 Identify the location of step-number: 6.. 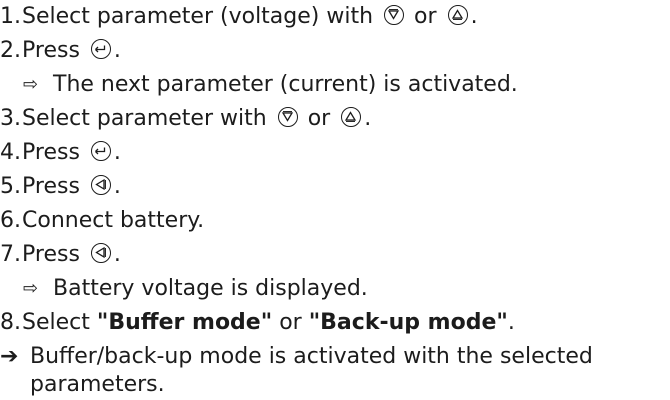
(10, 220).